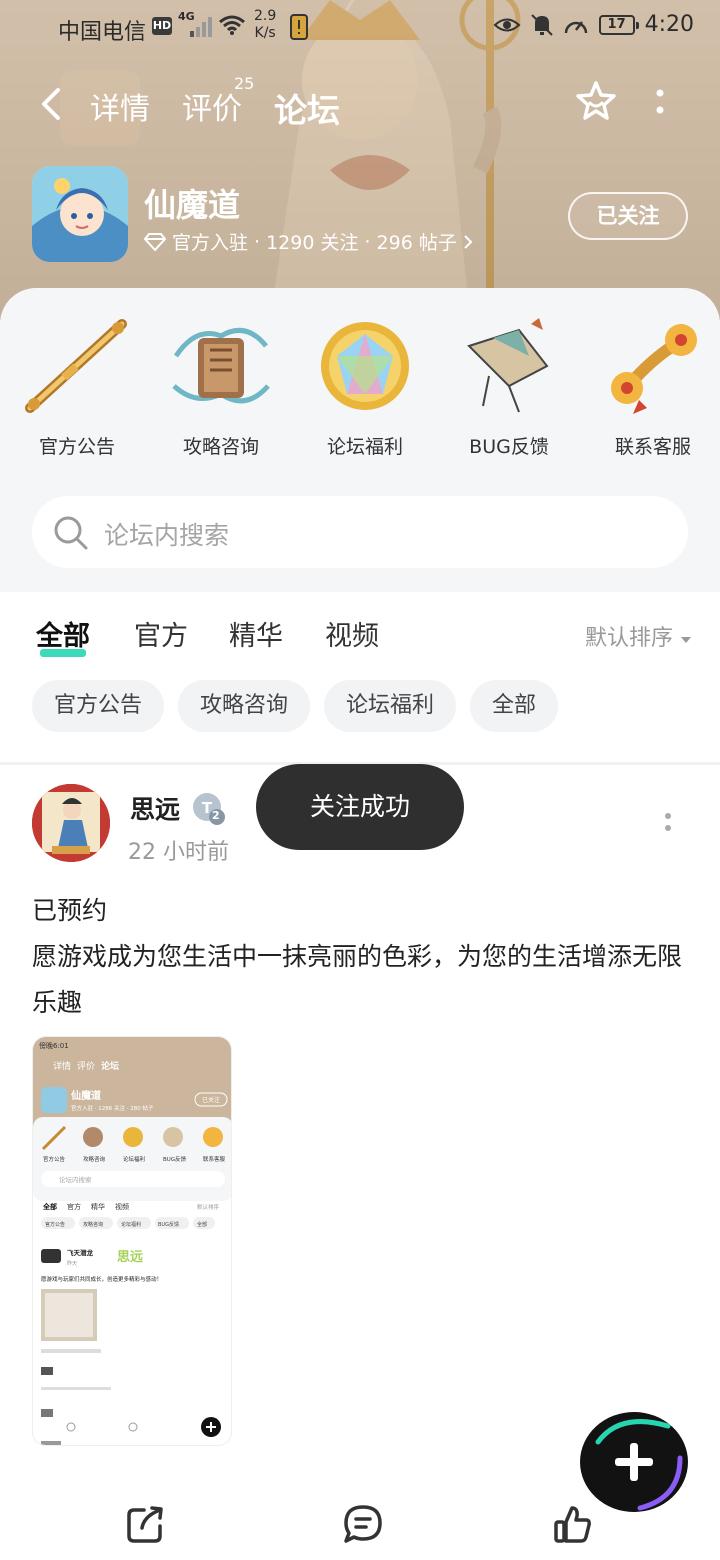 The width and height of the screenshot is (720, 1560). What do you see at coordinates (628, 638) in the screenshot?
I see `sort-label: 默认排序` at bounding box center [628, 638].